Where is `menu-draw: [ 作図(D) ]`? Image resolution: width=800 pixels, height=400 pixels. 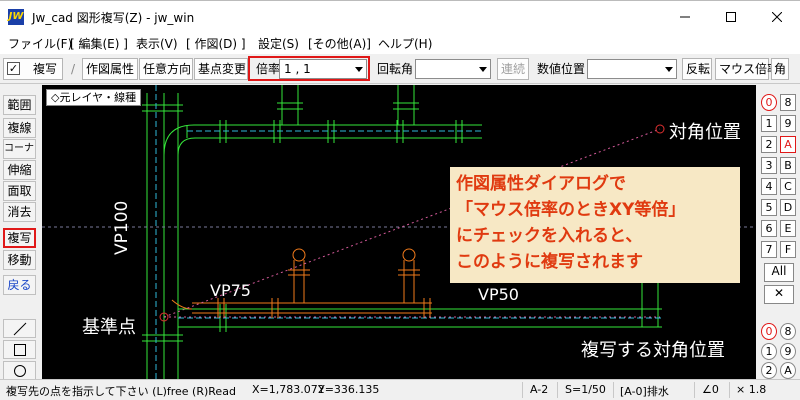 menu-draw: [ 作図(D) ] is located at coordinates (216, 43).